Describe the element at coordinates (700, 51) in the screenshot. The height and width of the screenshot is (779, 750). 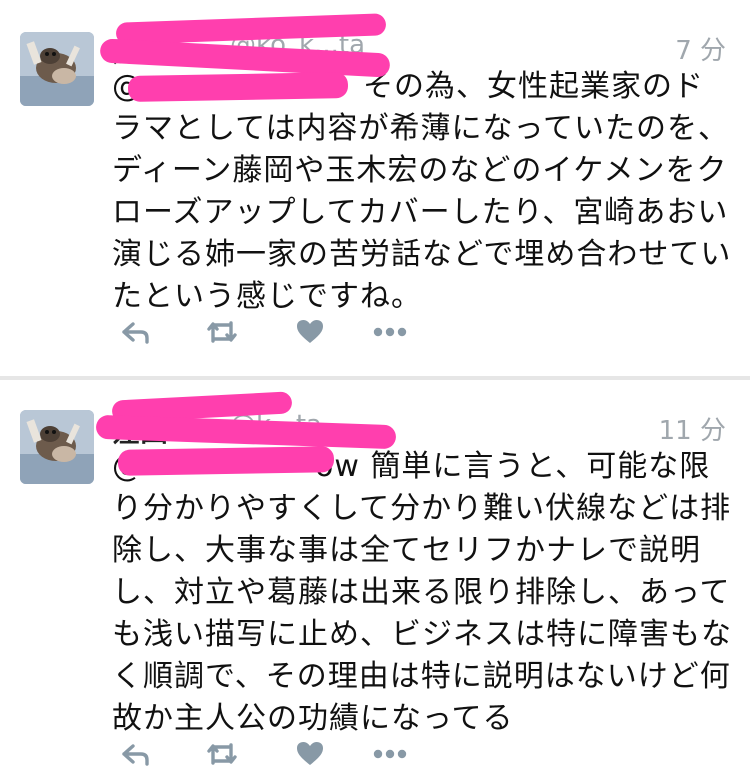
I see `timestamp: 7 分` at that location.